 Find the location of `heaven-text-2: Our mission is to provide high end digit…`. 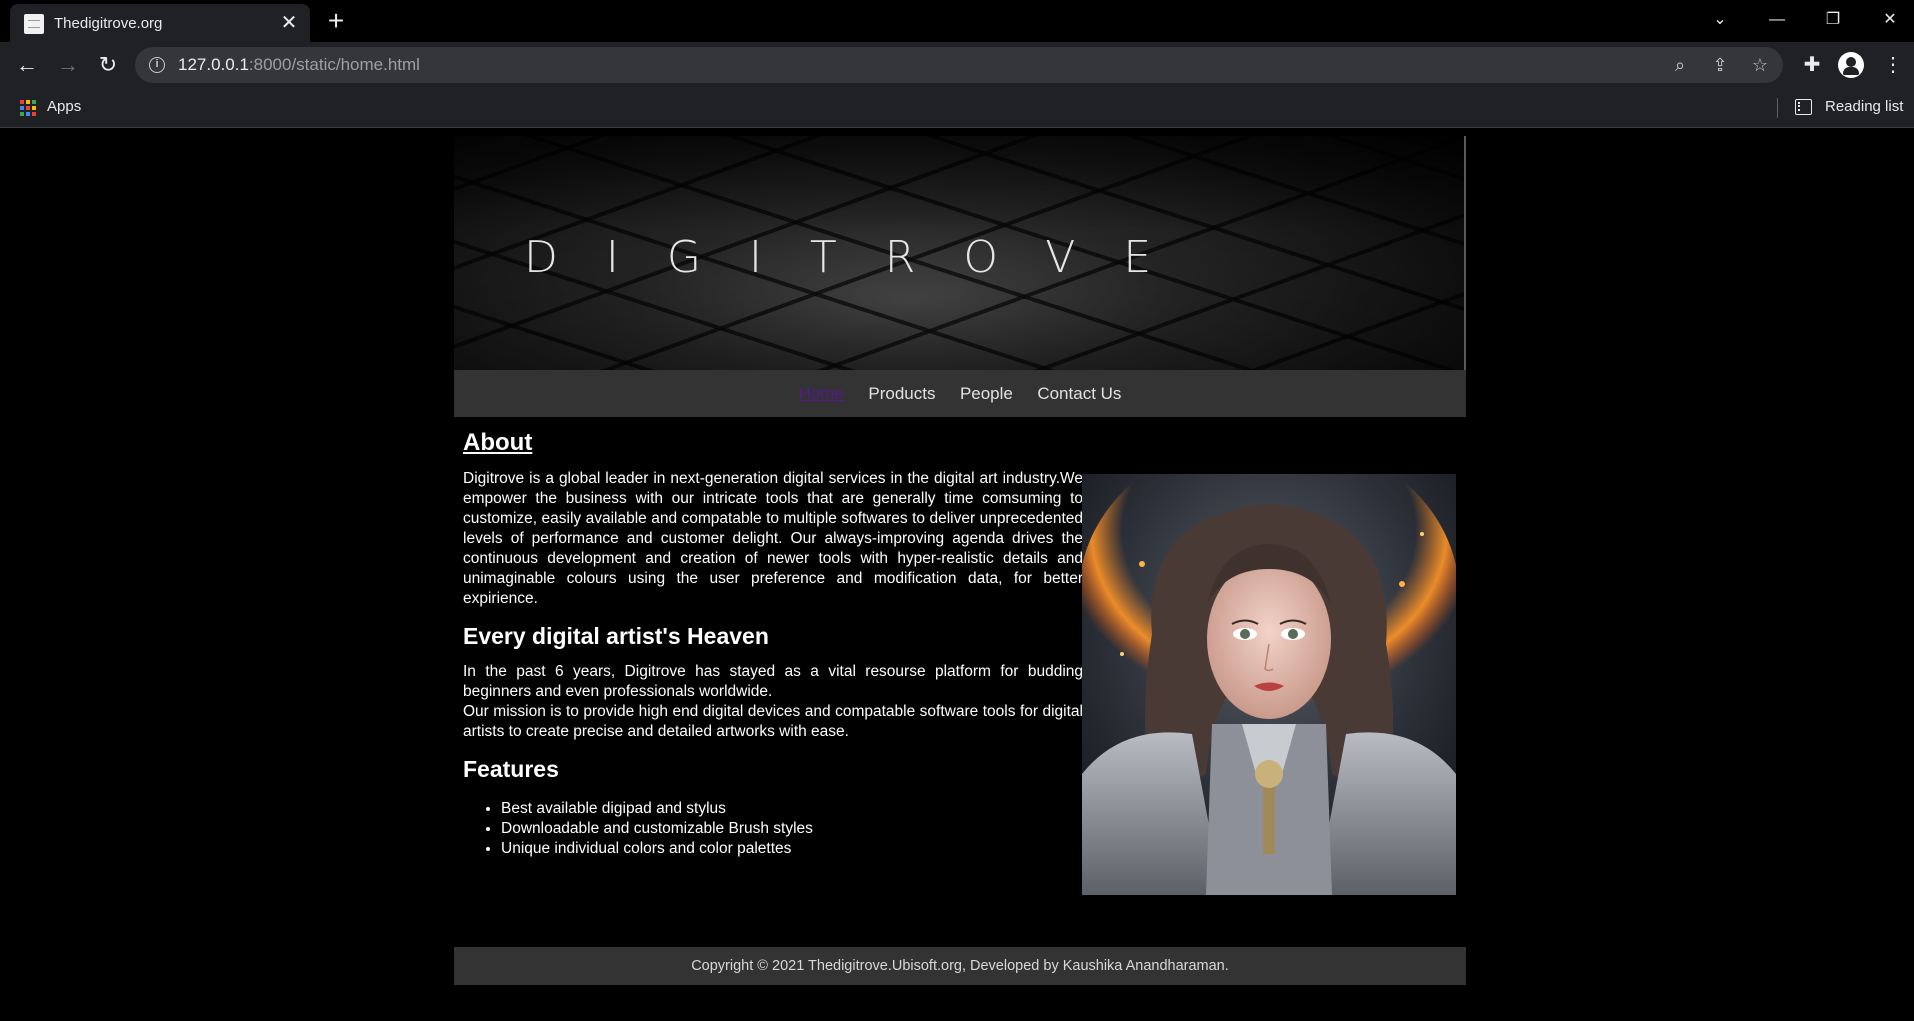

heaven-text-2: Our mission is to provide high end digit… is located at coordinates (773, 721).